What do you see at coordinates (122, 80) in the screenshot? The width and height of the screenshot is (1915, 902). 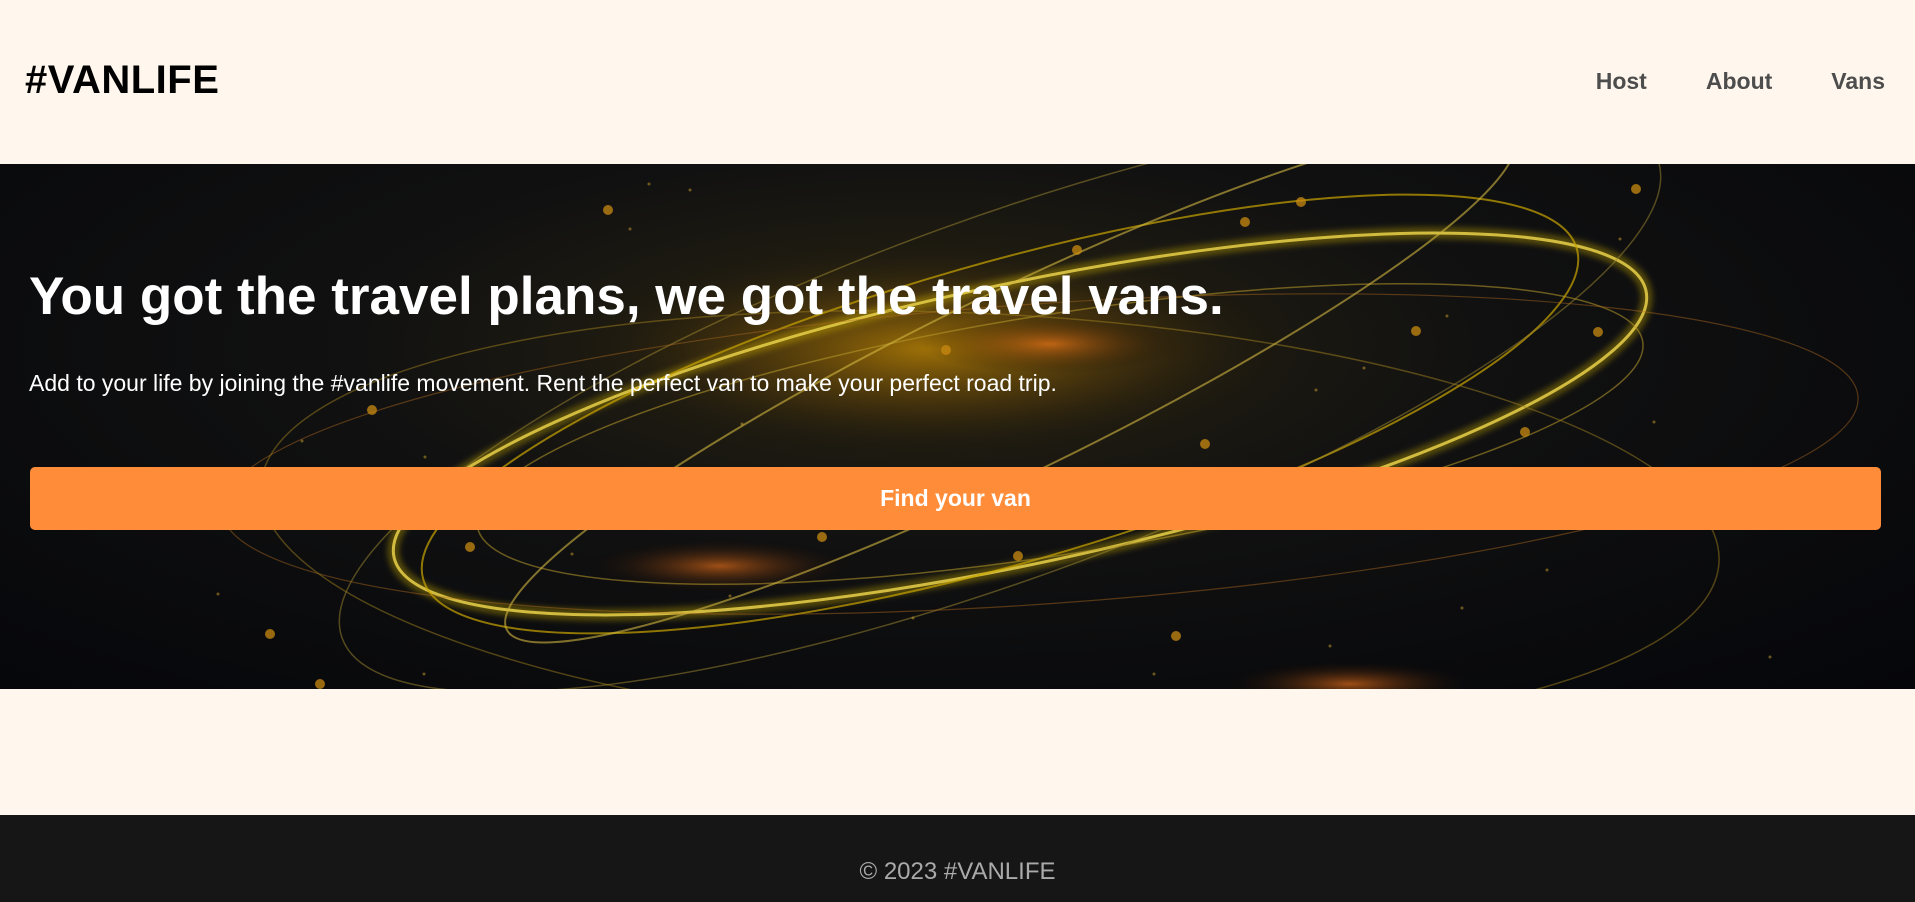 I see `site-logo: #VANLIFE` at bounding box center [122, 80].